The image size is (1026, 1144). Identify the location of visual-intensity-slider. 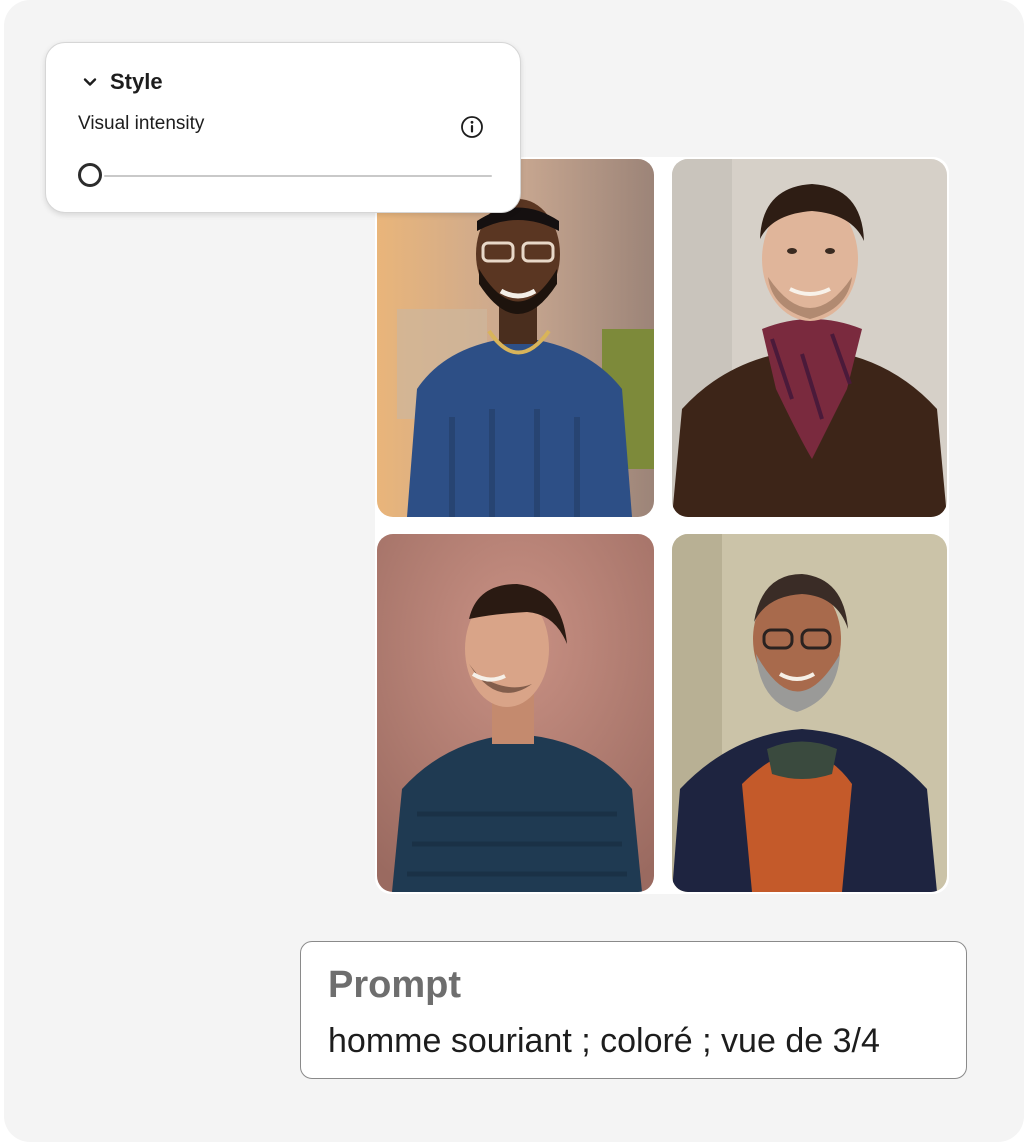
(285, 176).